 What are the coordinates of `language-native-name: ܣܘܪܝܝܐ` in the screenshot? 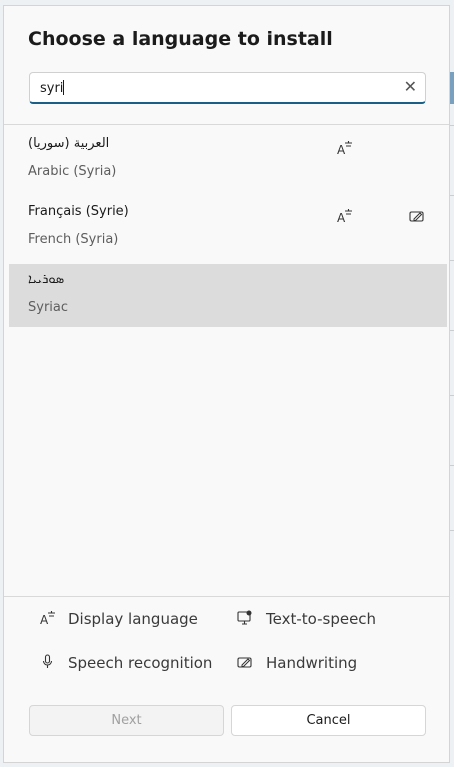 It's located at (46, 279).